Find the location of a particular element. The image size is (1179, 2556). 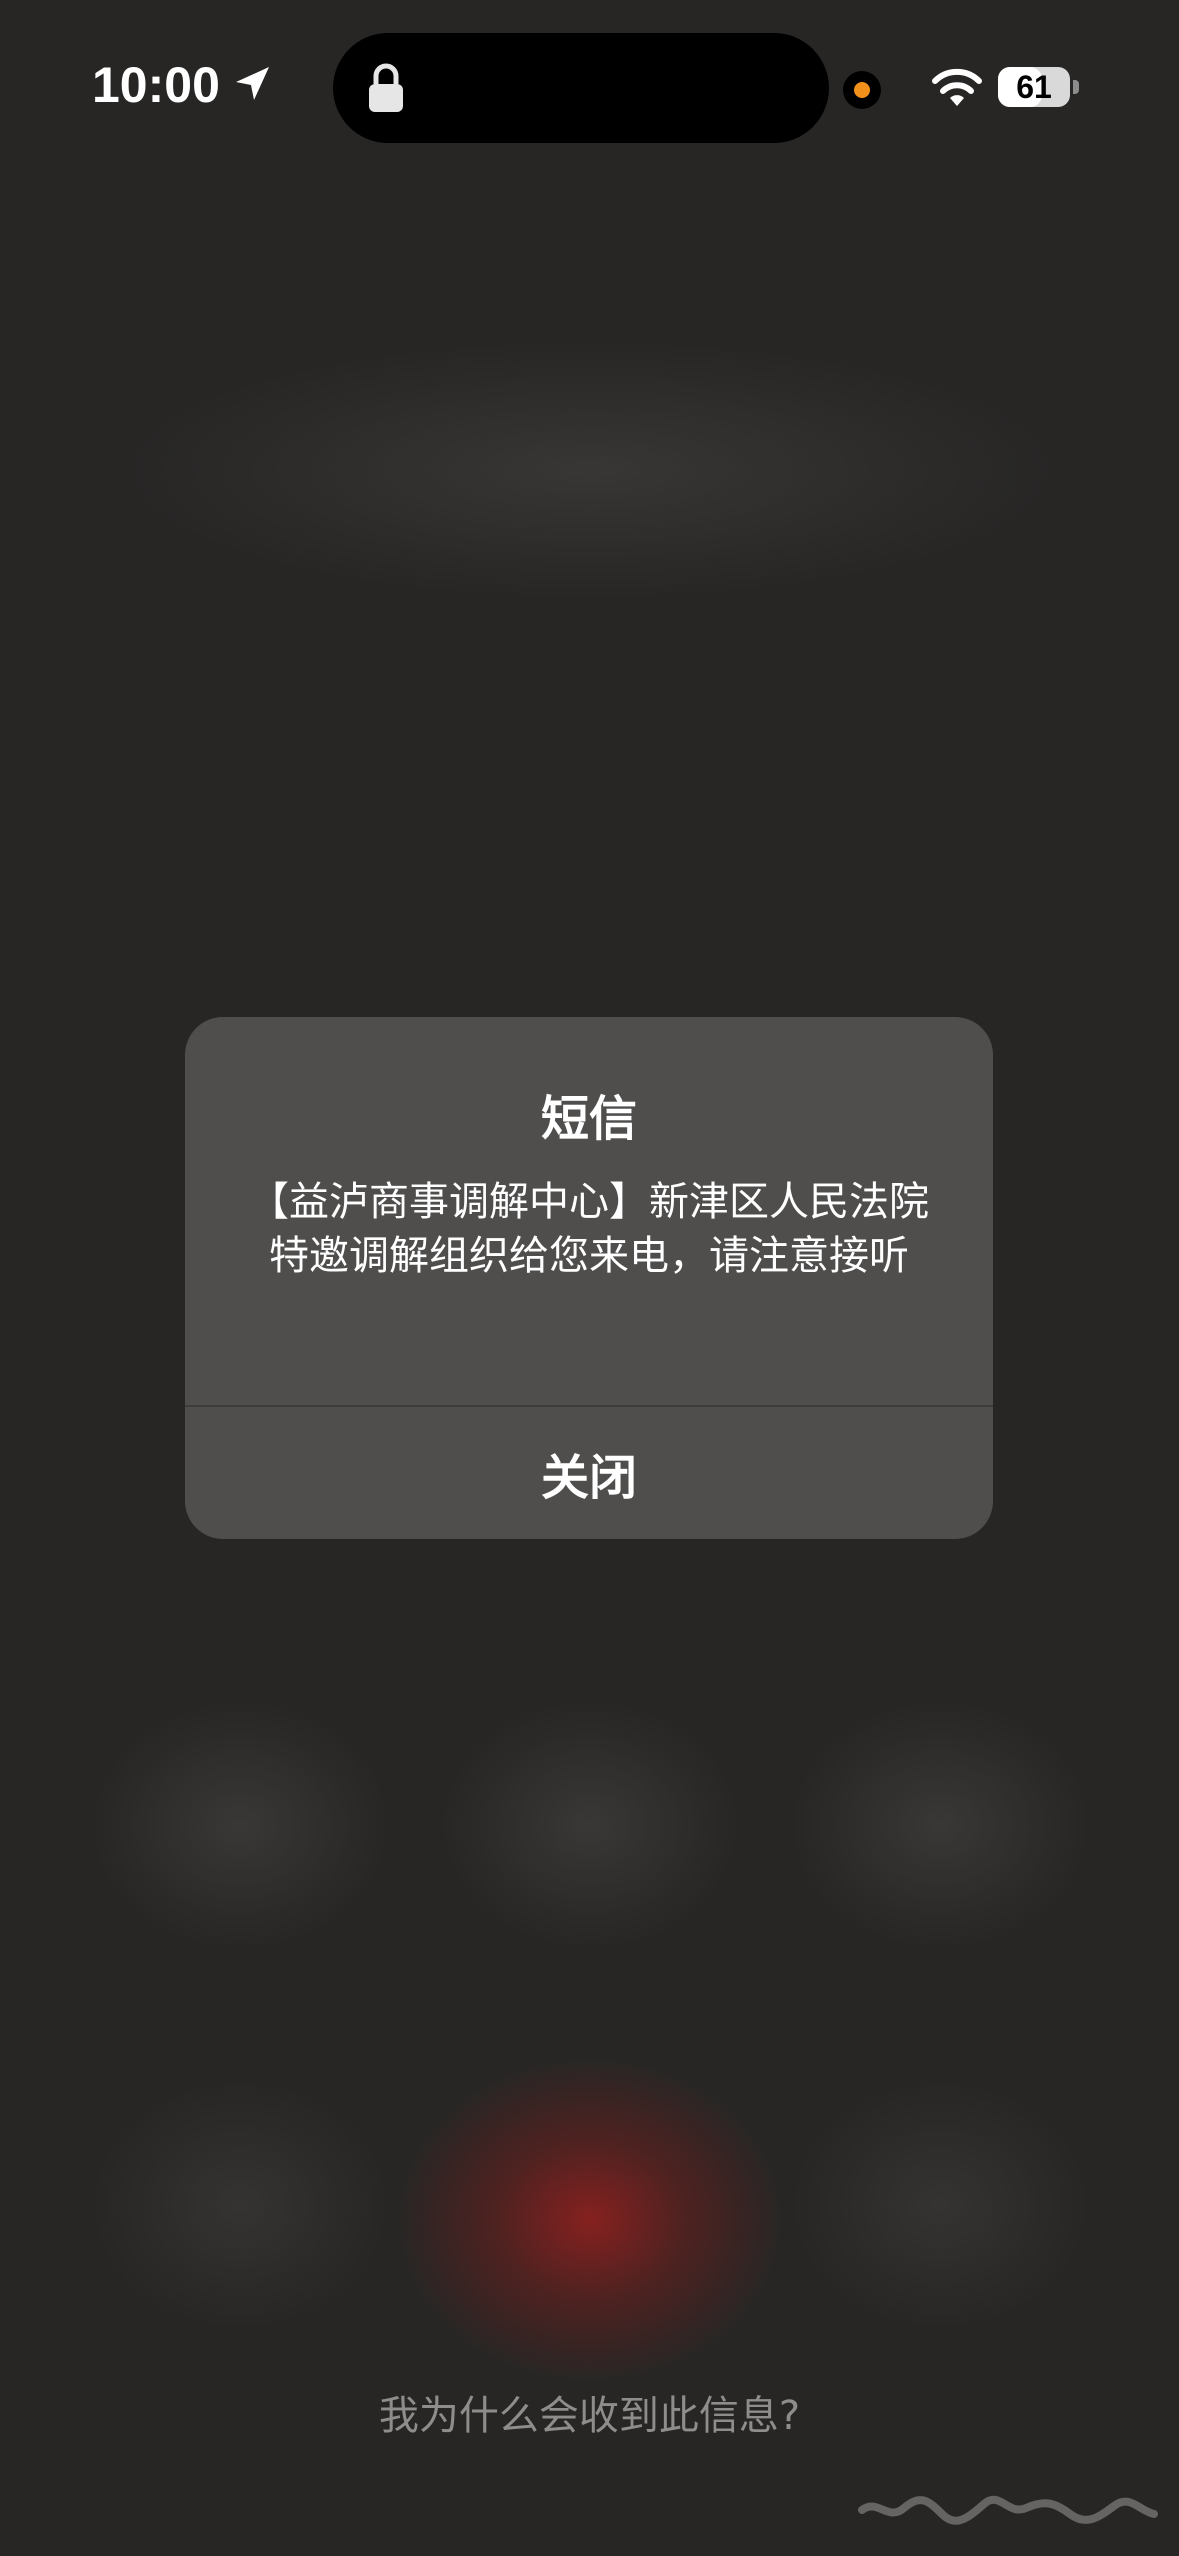

close-button: 关闭 is located at coordinates (589, 1473).